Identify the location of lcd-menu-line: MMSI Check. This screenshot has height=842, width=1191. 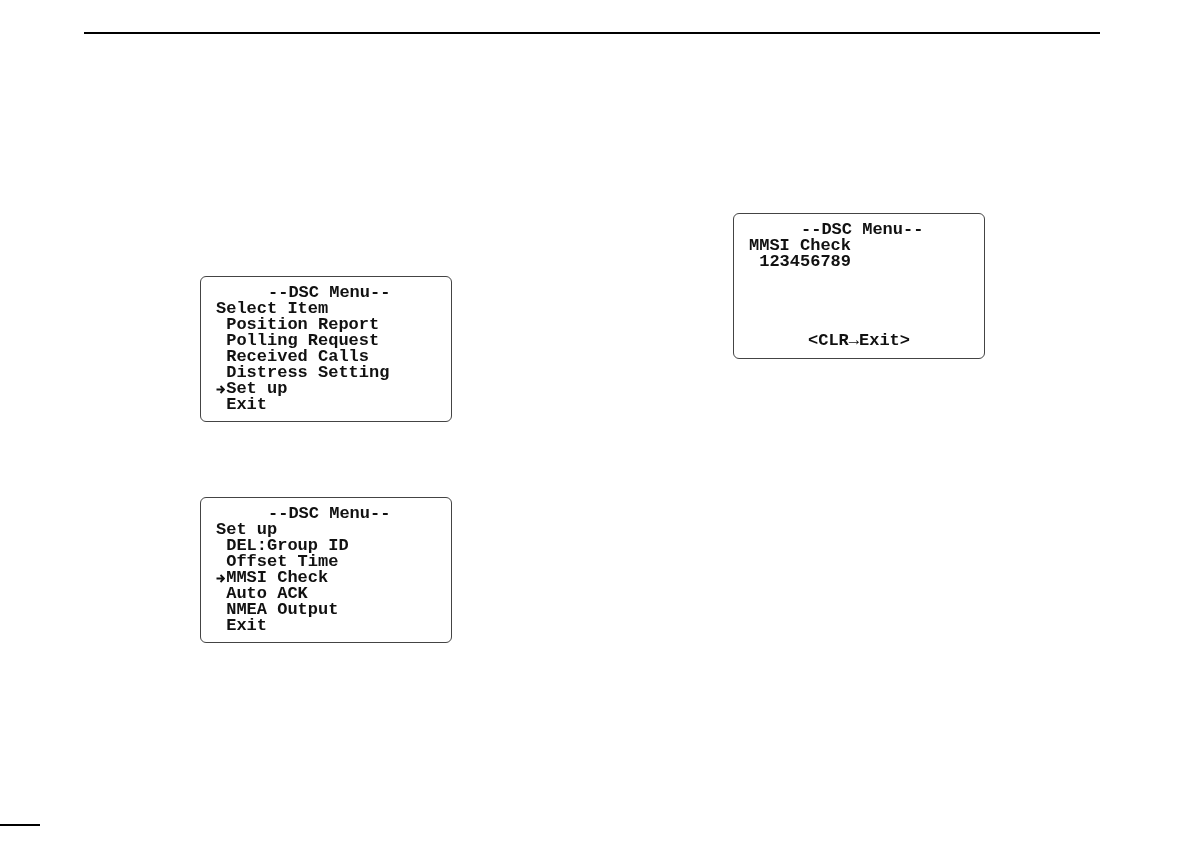
(277, 578).